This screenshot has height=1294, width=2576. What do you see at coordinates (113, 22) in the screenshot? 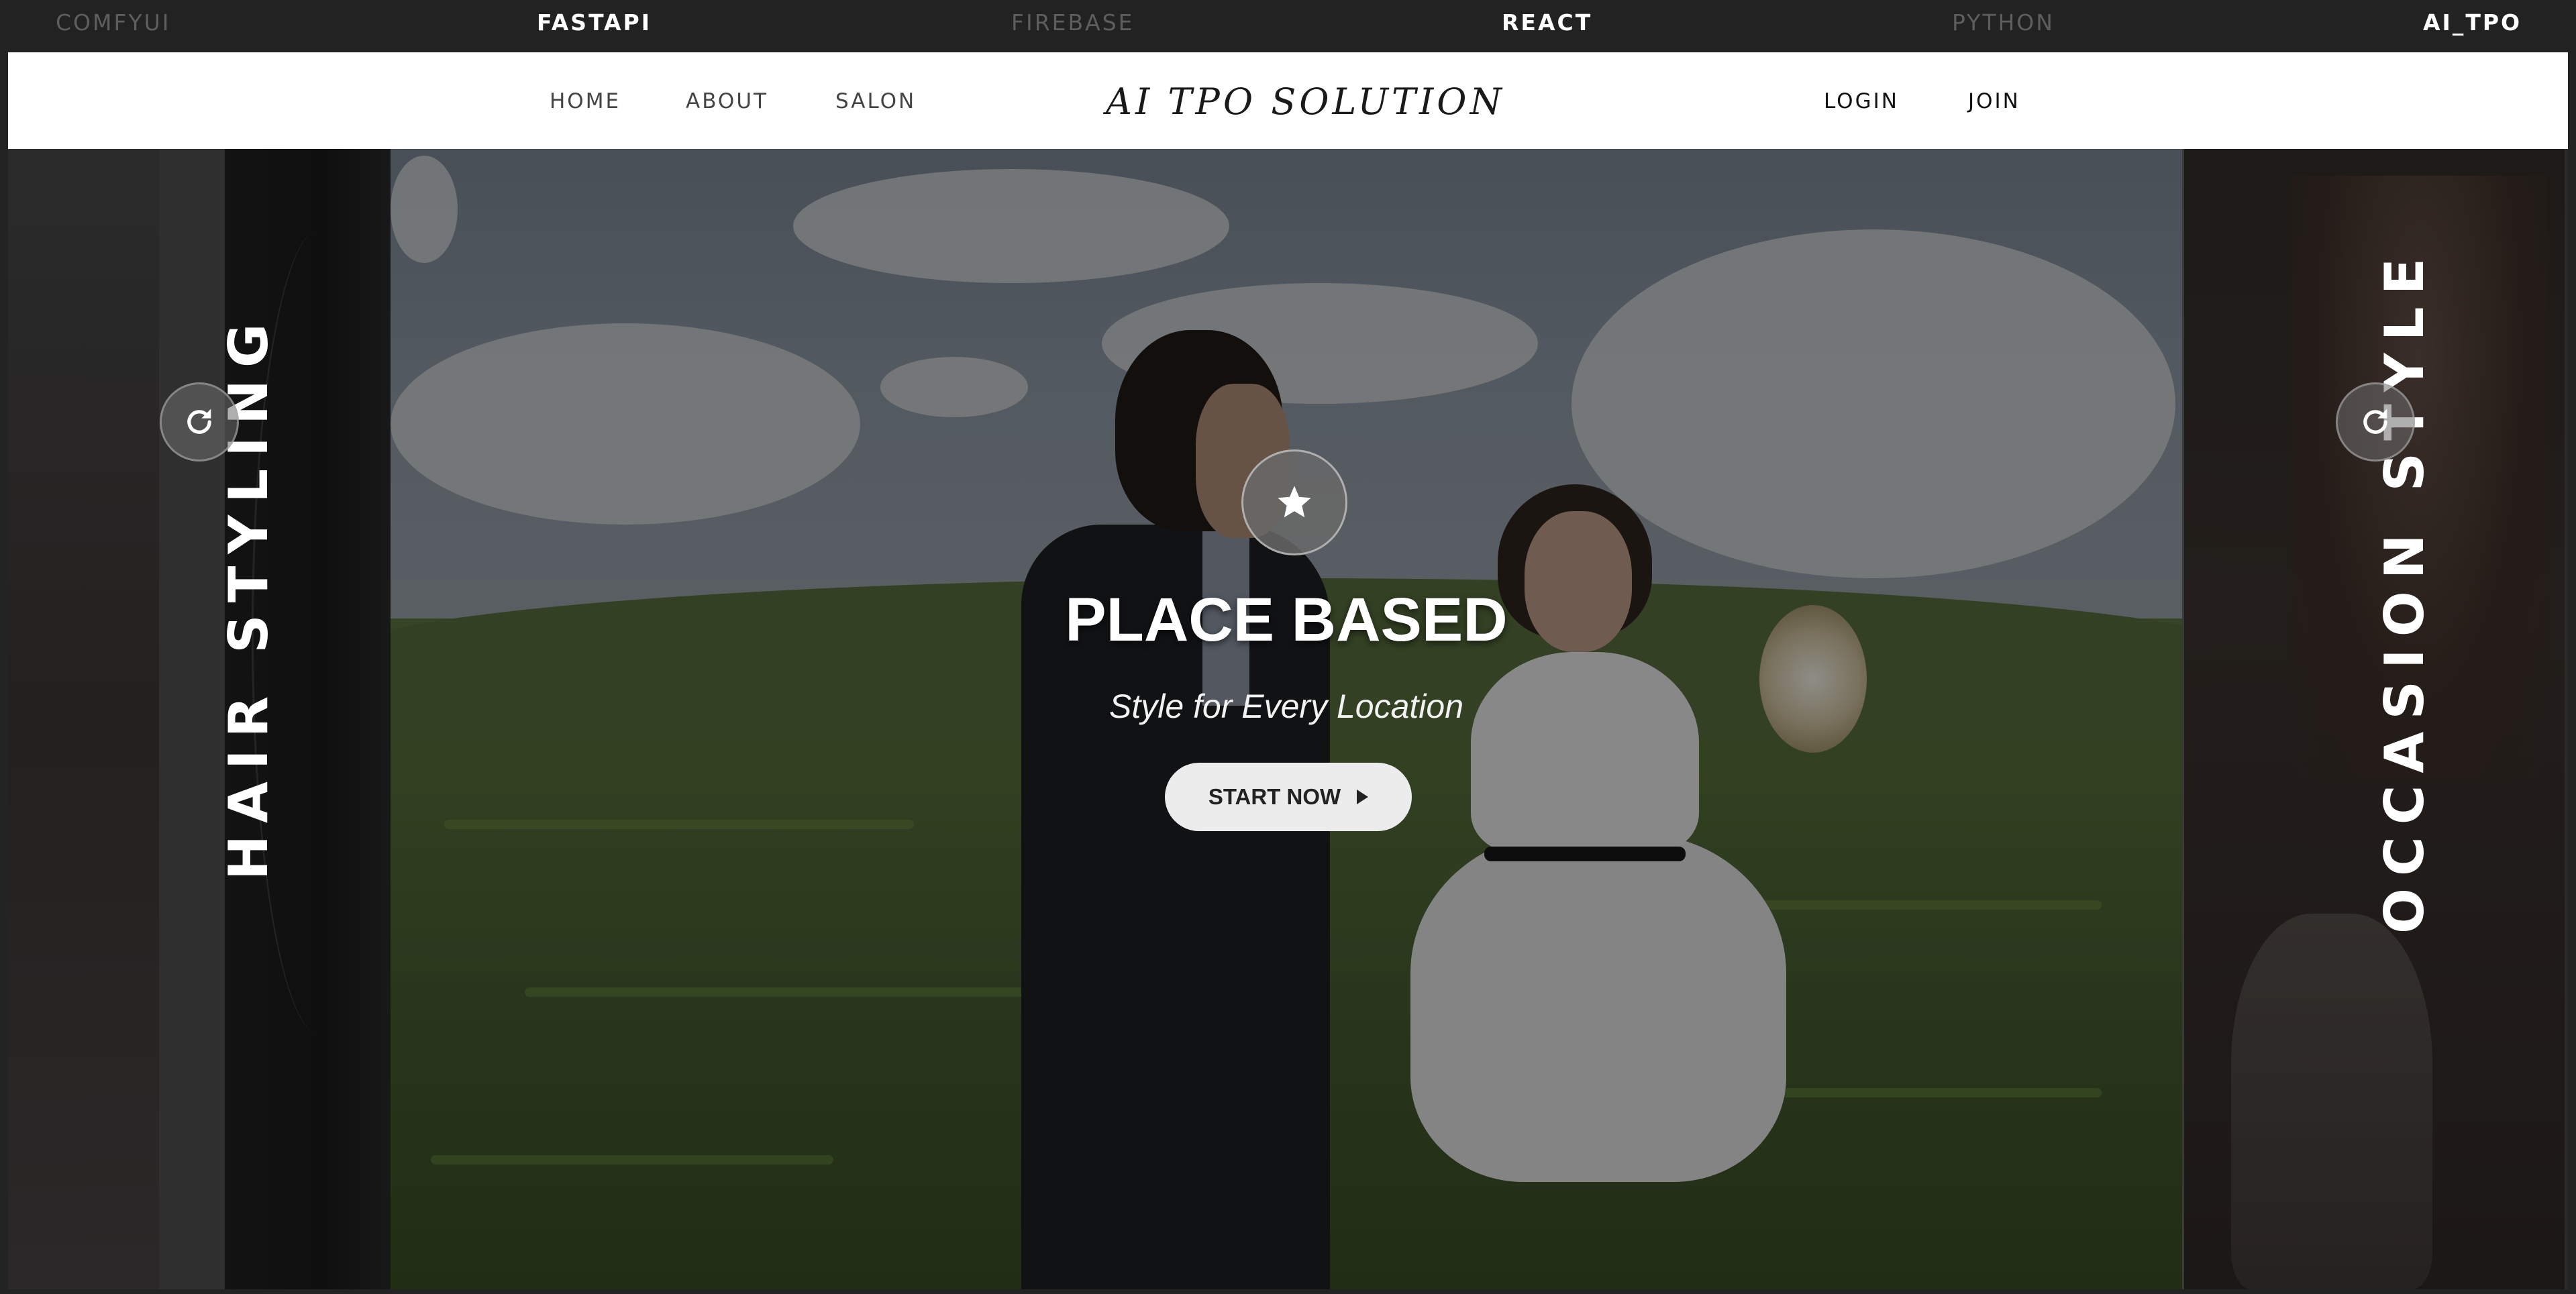
I see `tech-item-comfyui: COMFYUI` at bounding box center [113, 22].